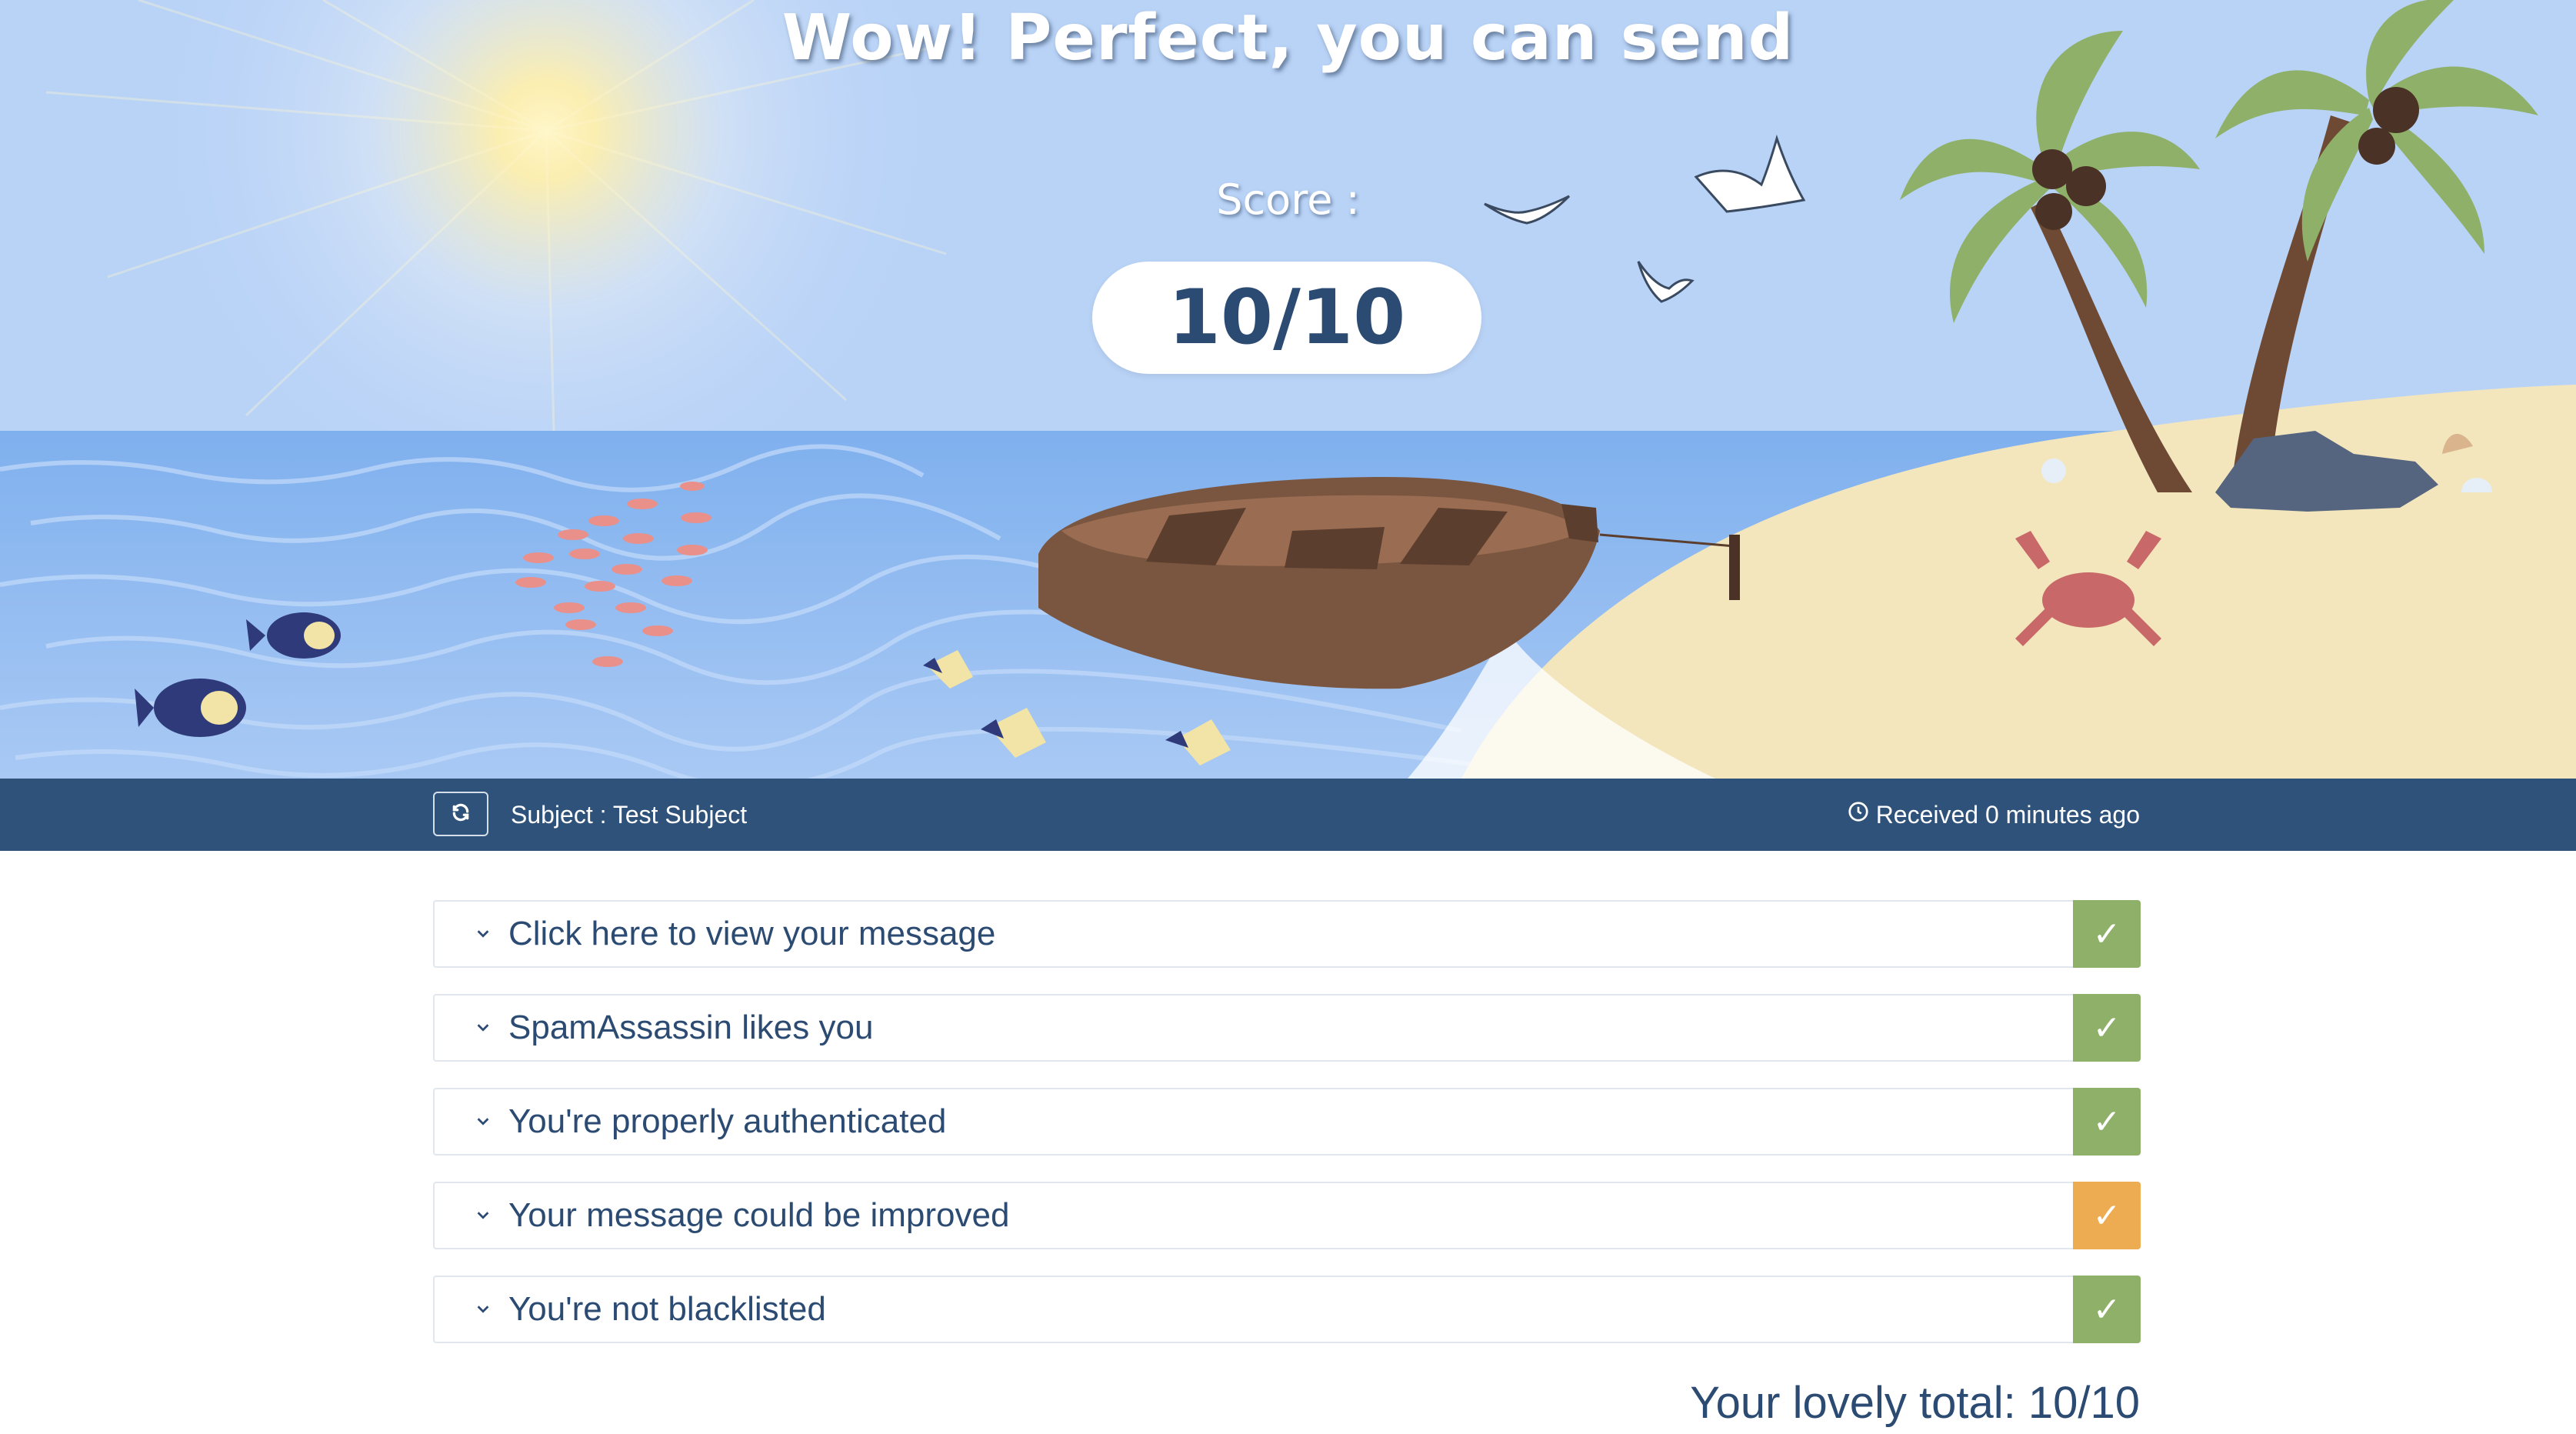 Image resolution: width=2576 pixels, height=1434 pixels. I want to click on refresh-icon, so click(461, 814).